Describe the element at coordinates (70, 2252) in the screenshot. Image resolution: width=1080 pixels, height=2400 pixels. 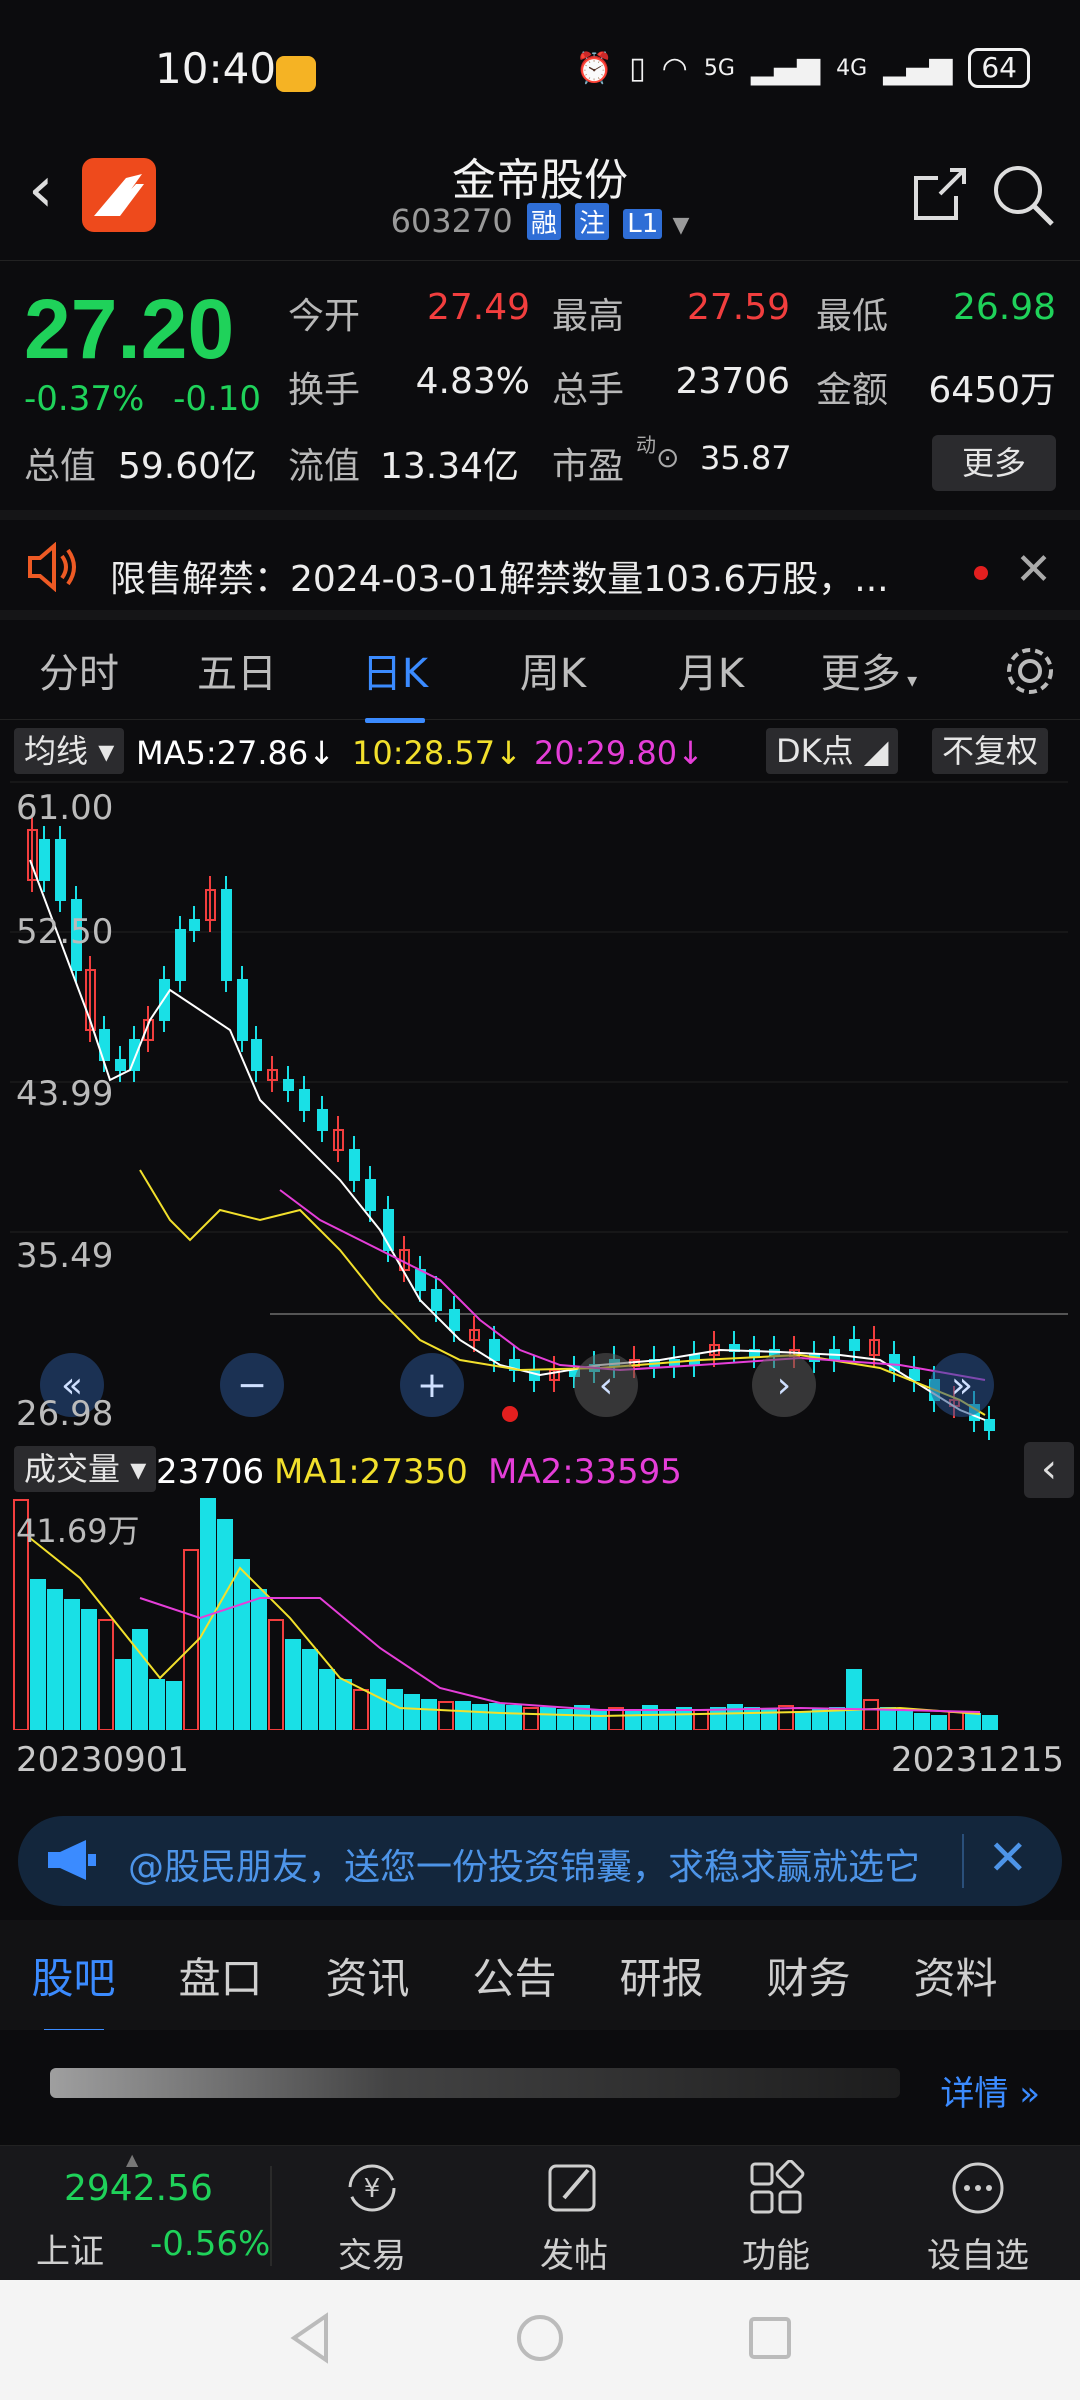
I see `index-name: 上证` at that location.